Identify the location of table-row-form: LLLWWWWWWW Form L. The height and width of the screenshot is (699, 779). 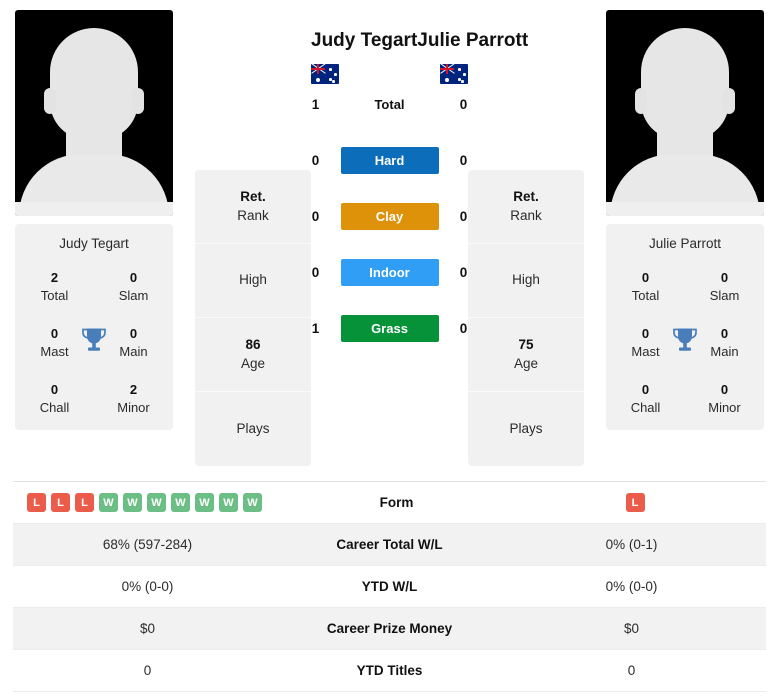
(389, 503).